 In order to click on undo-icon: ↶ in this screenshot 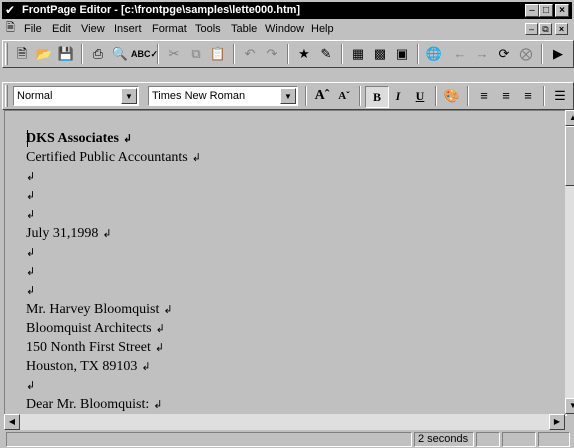, I will do `click(250, 54)`.